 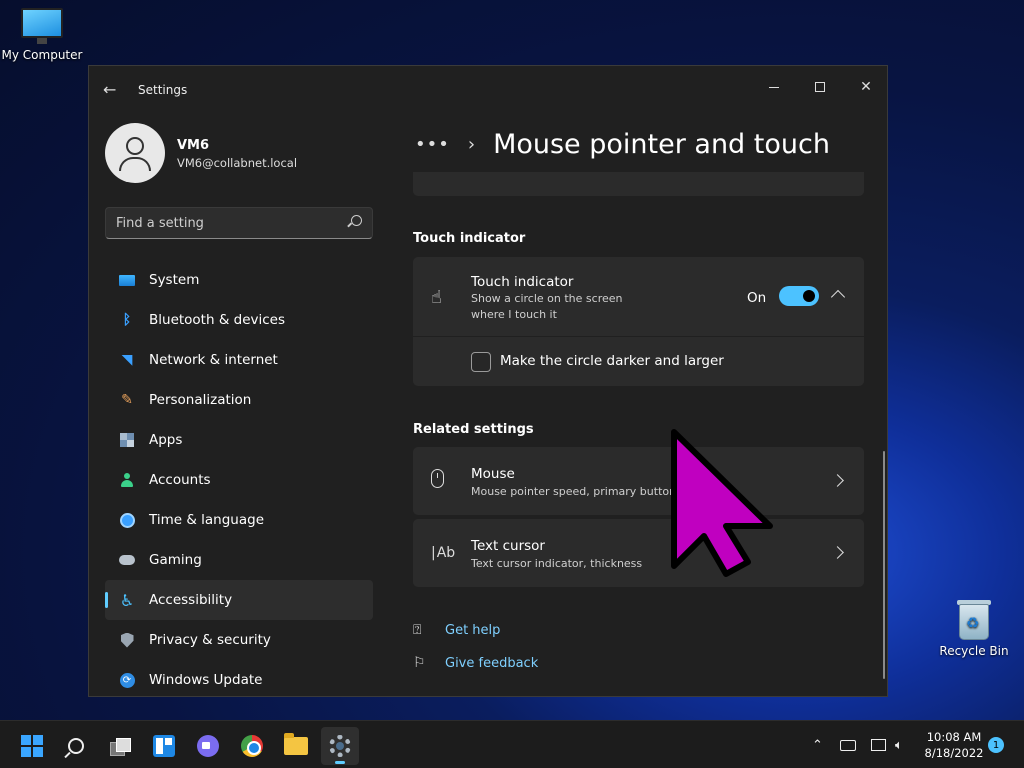 I want to click on clock-globe-icon, so click(x=127, y=520).